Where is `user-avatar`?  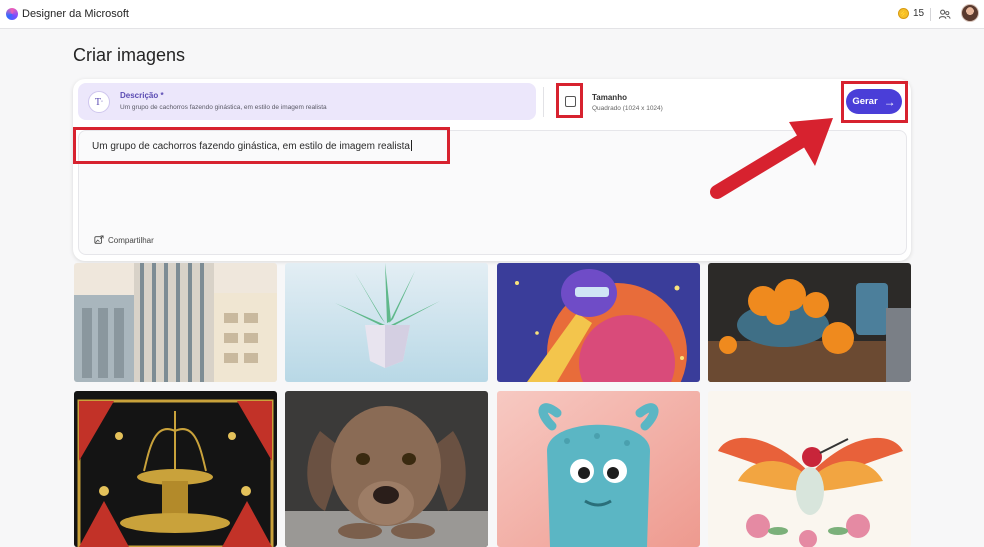 user-avatar is located at coordinates (970, 13).